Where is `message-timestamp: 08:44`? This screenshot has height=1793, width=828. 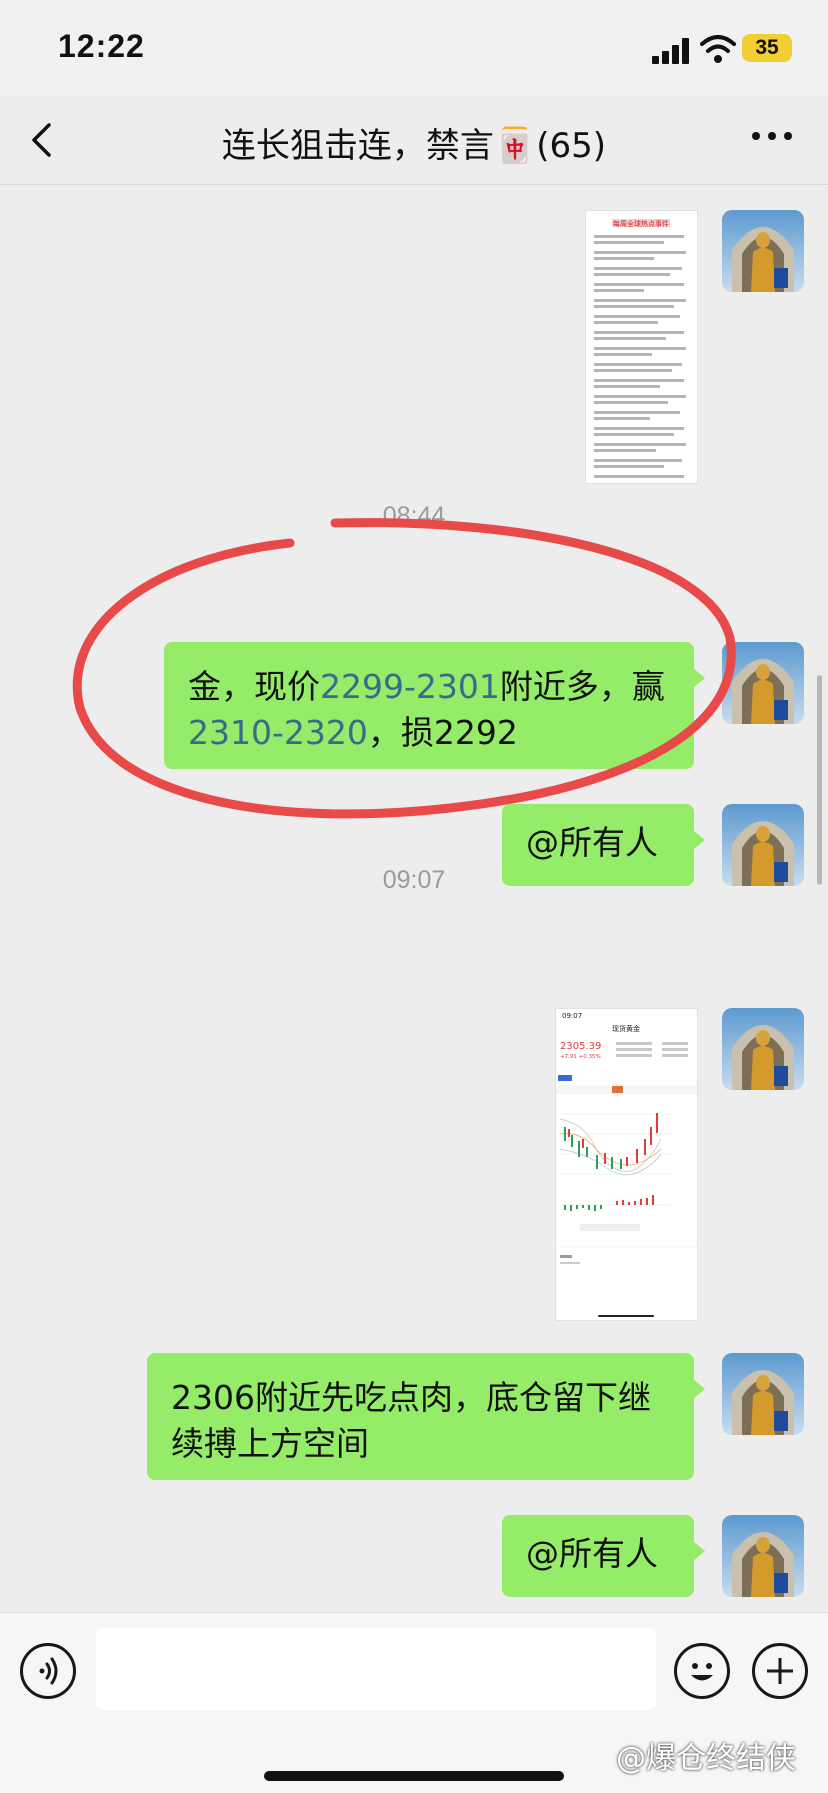
message-timestamp: 08:44 is located at coordinates (414, 516).